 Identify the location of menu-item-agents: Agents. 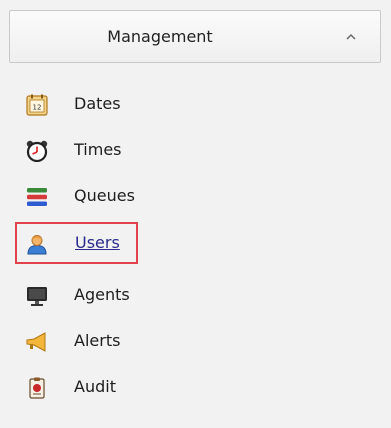
(120, 295).